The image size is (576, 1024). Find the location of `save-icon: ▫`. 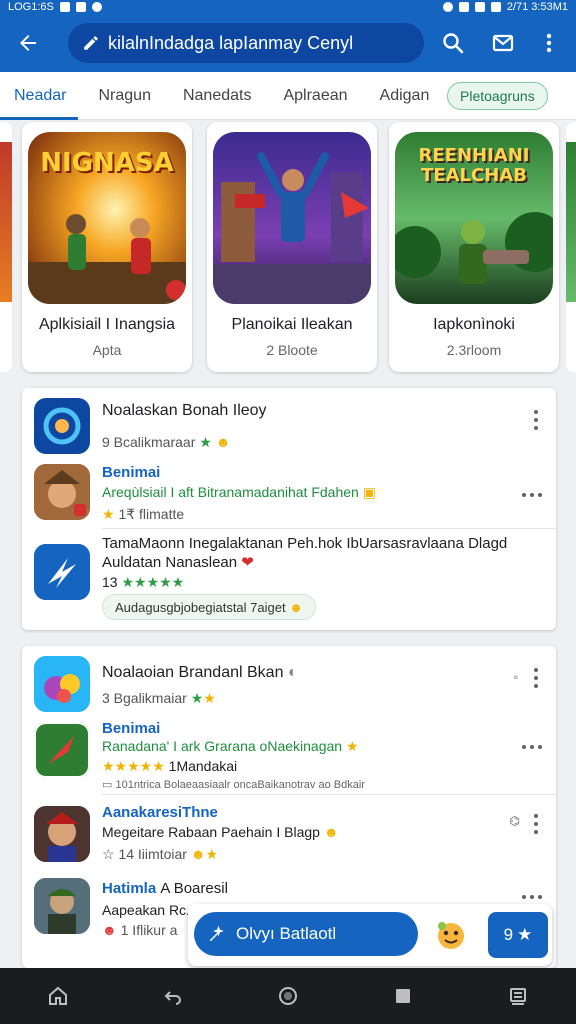

save-icon: ▫ is located at coordinates (516, 677).